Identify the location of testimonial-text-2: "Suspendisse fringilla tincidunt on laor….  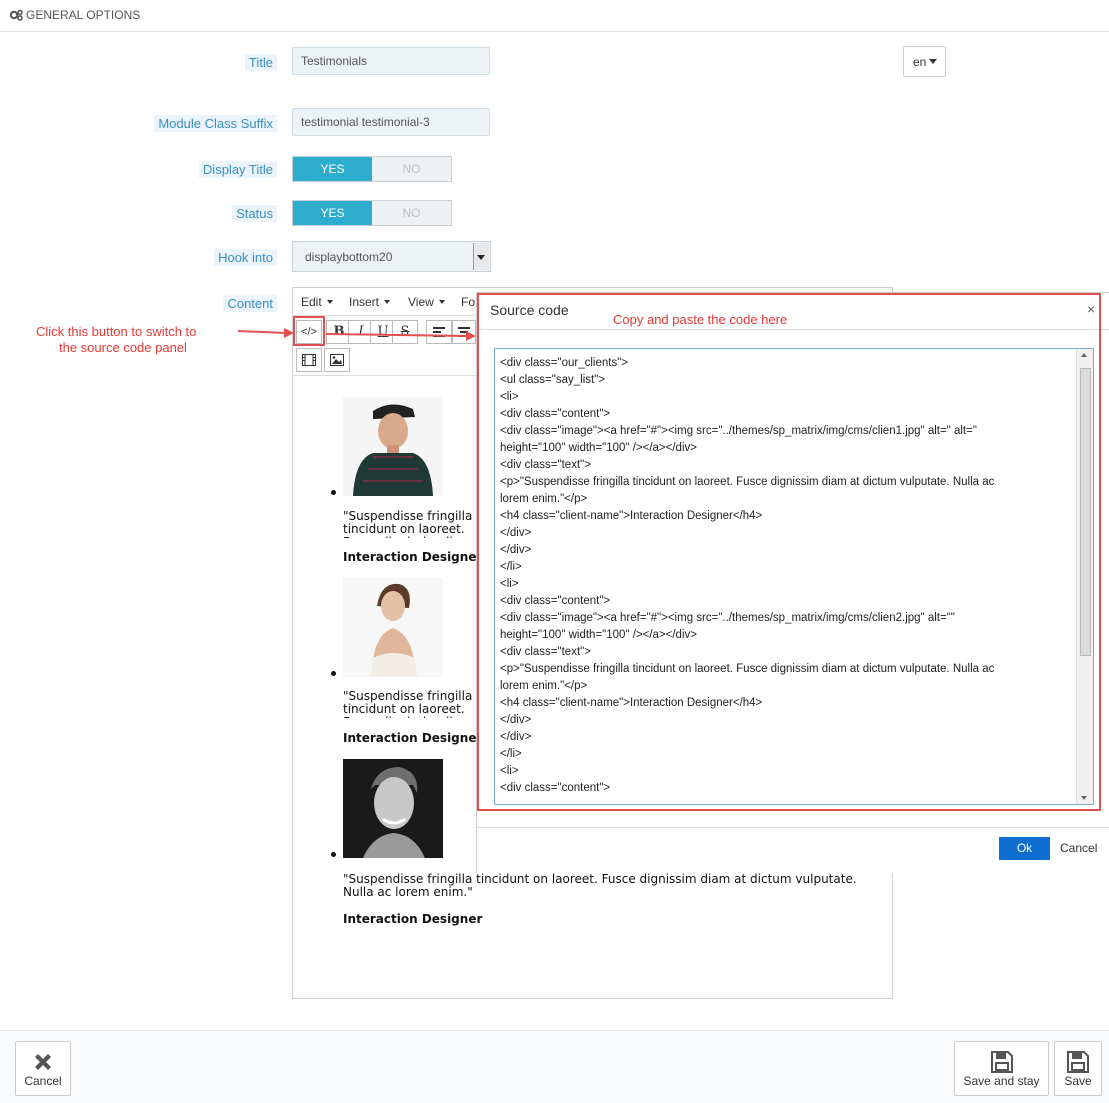
(408, 704).